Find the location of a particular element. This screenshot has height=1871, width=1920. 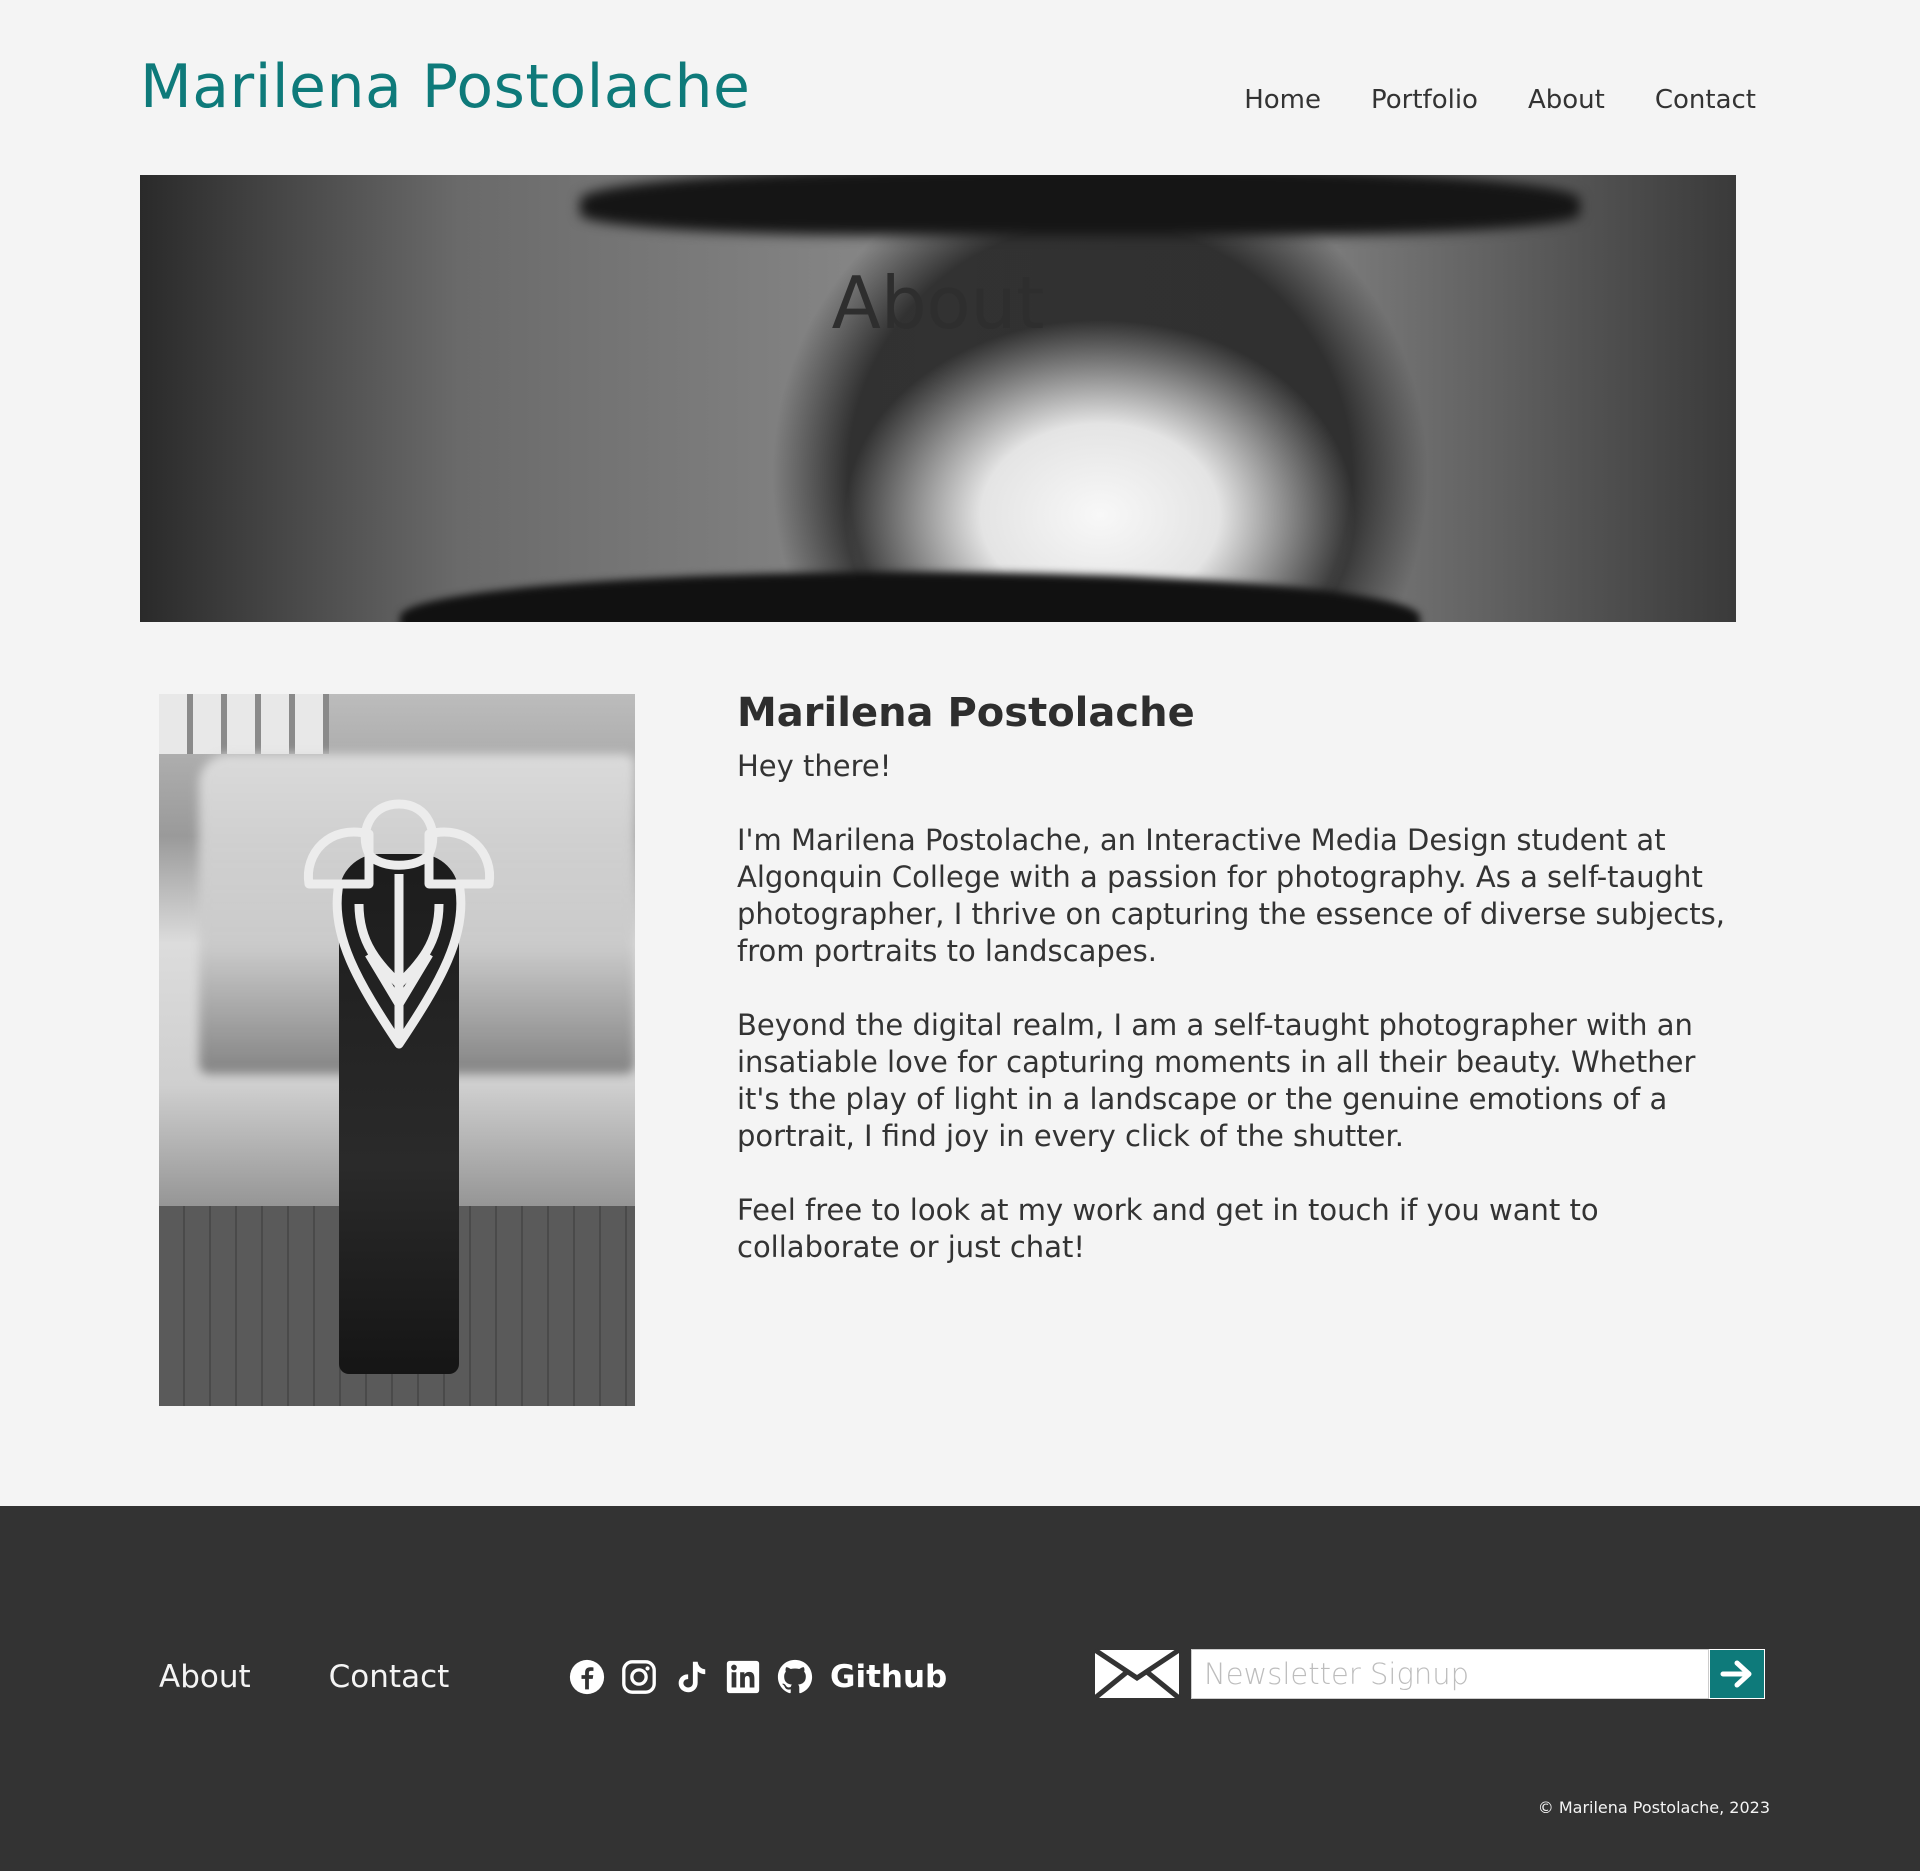

social-links: Github is located at coordinates (757, 1677).